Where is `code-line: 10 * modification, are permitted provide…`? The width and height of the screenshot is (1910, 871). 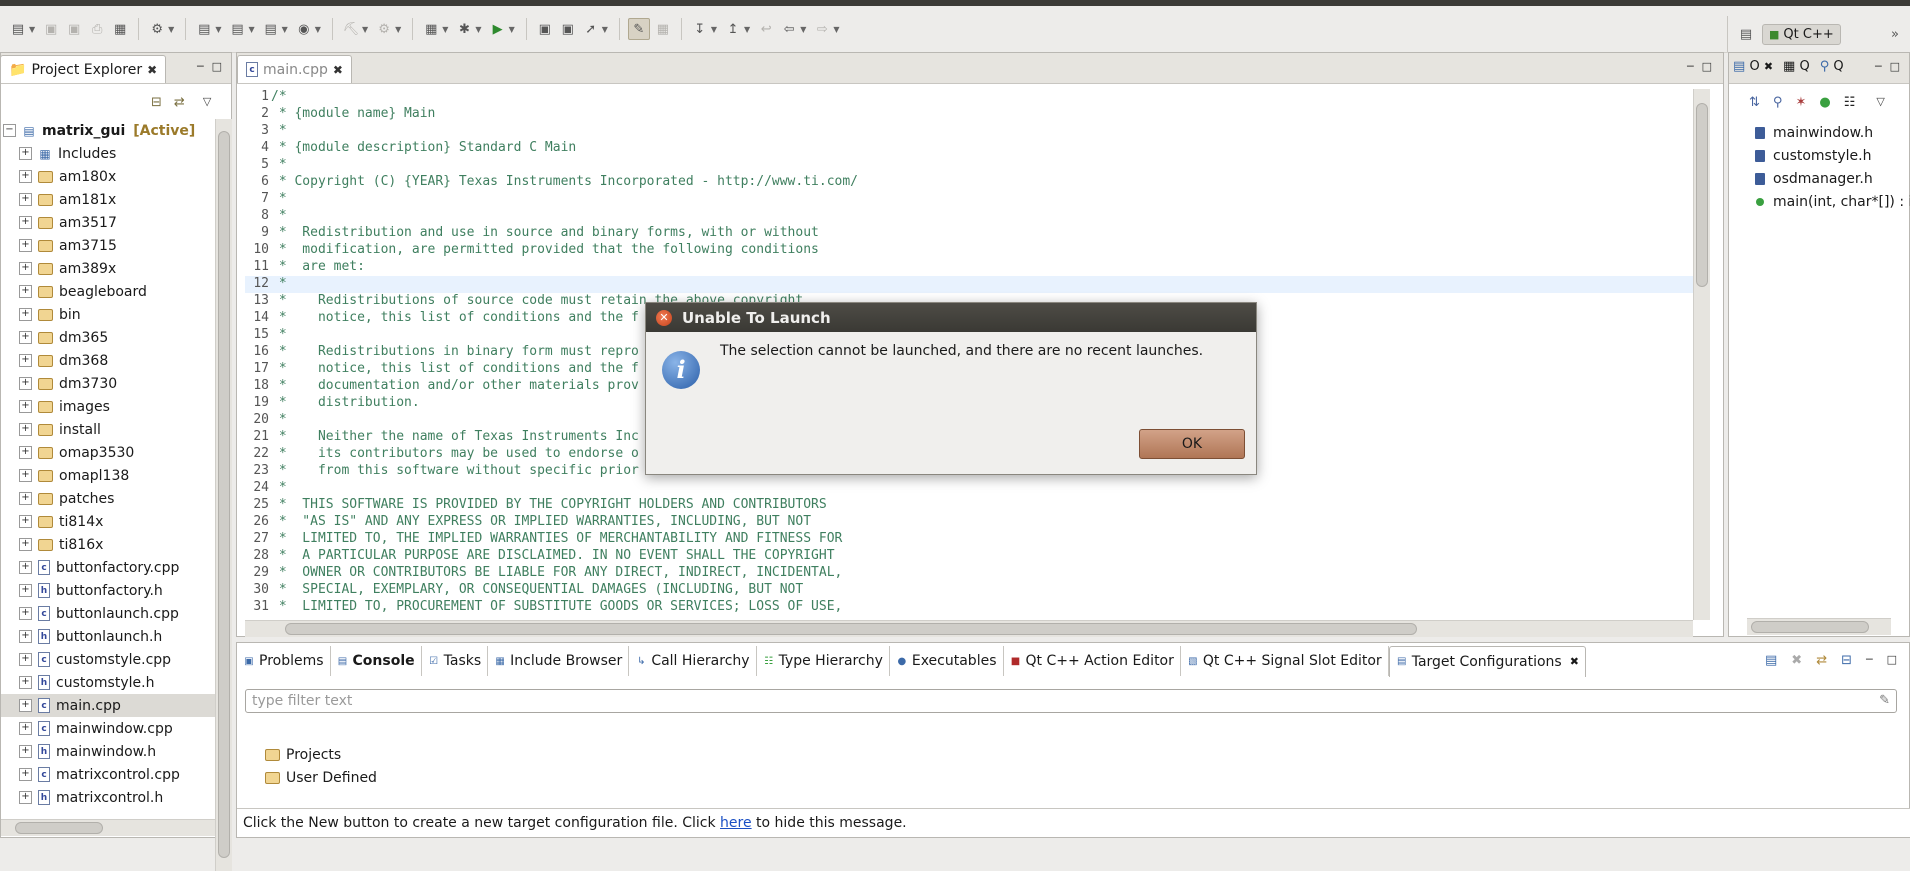 code-line: 10 * modification, are permitted provide… is located at coordinates (969, 250).